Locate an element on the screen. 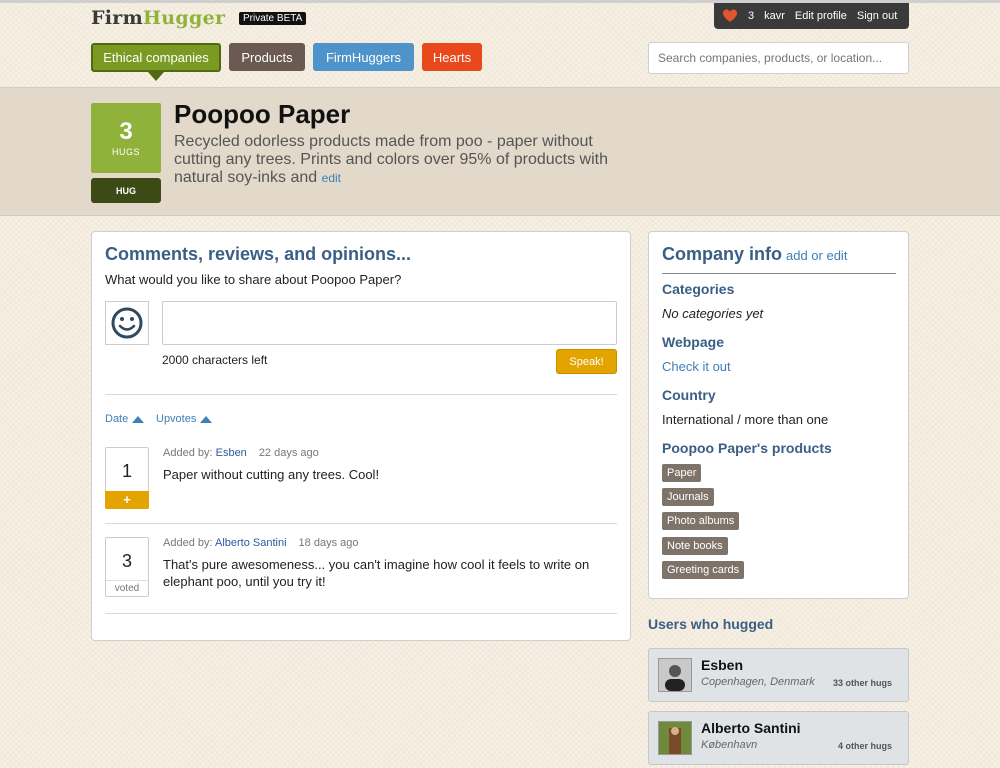 Image resolution: width=1000 pixels, height=768 pixels. hugs-label: HUGS is located at coordinates (125, 152).